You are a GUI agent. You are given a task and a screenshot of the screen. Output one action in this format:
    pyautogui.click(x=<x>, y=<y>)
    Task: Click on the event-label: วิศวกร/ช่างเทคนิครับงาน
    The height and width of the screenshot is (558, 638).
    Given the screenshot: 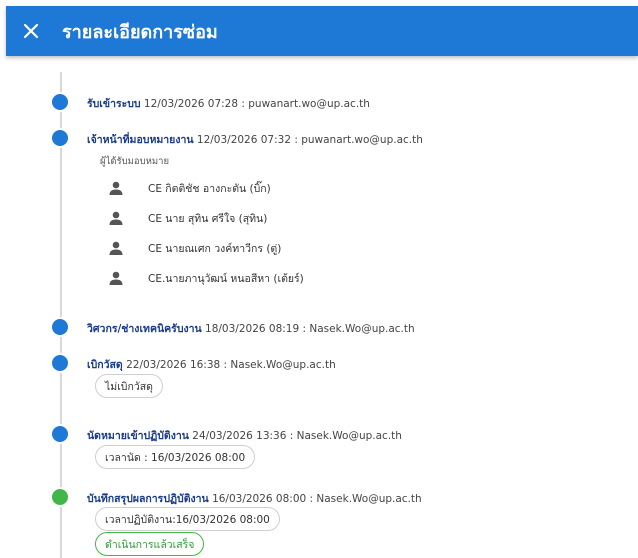 What is the action you would take?
    pyautogui.click(x=144, y=329)
    